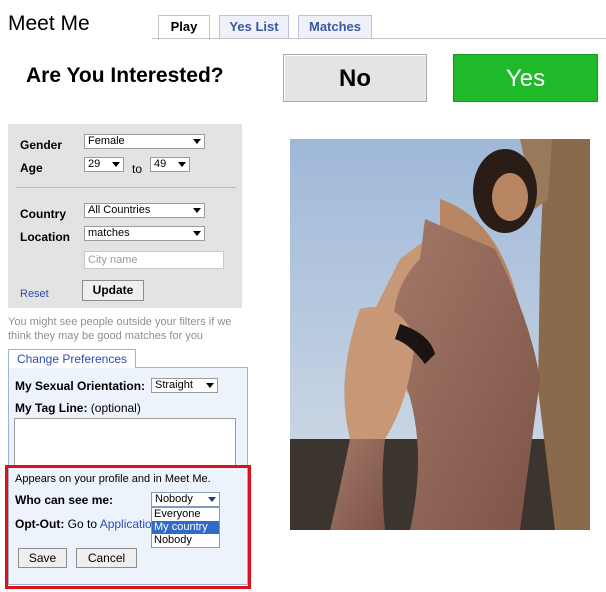  Describe the element at coordinates (170, 164) in the screenshot. I see `age-to-select: 49` at that location.